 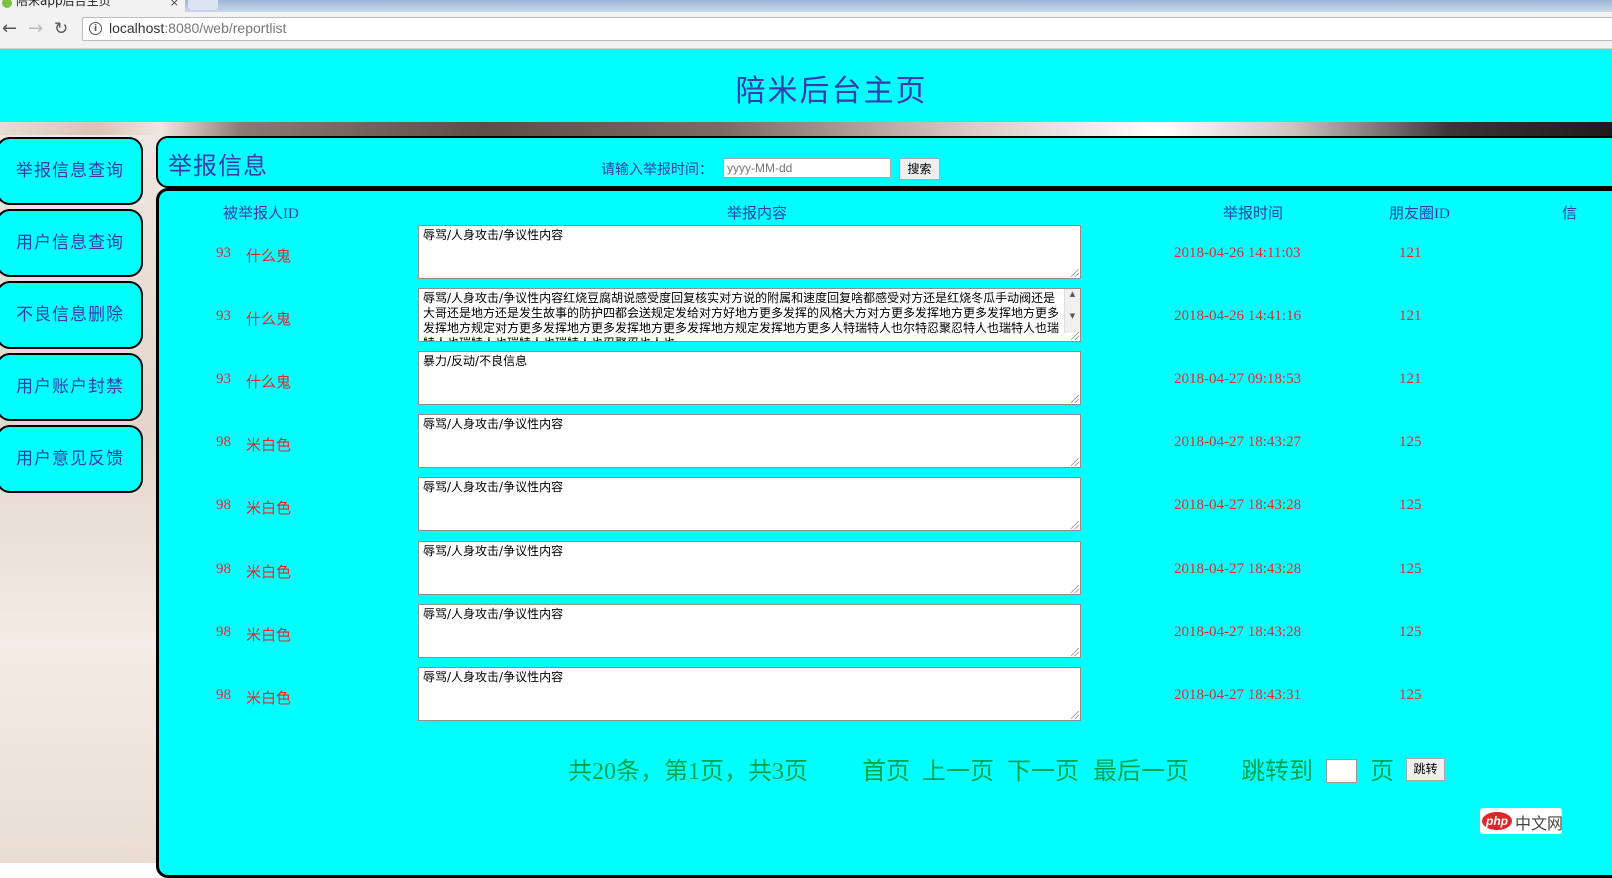 I want to click on column-header-time: 举报时间, so click(x=1253, y=214).